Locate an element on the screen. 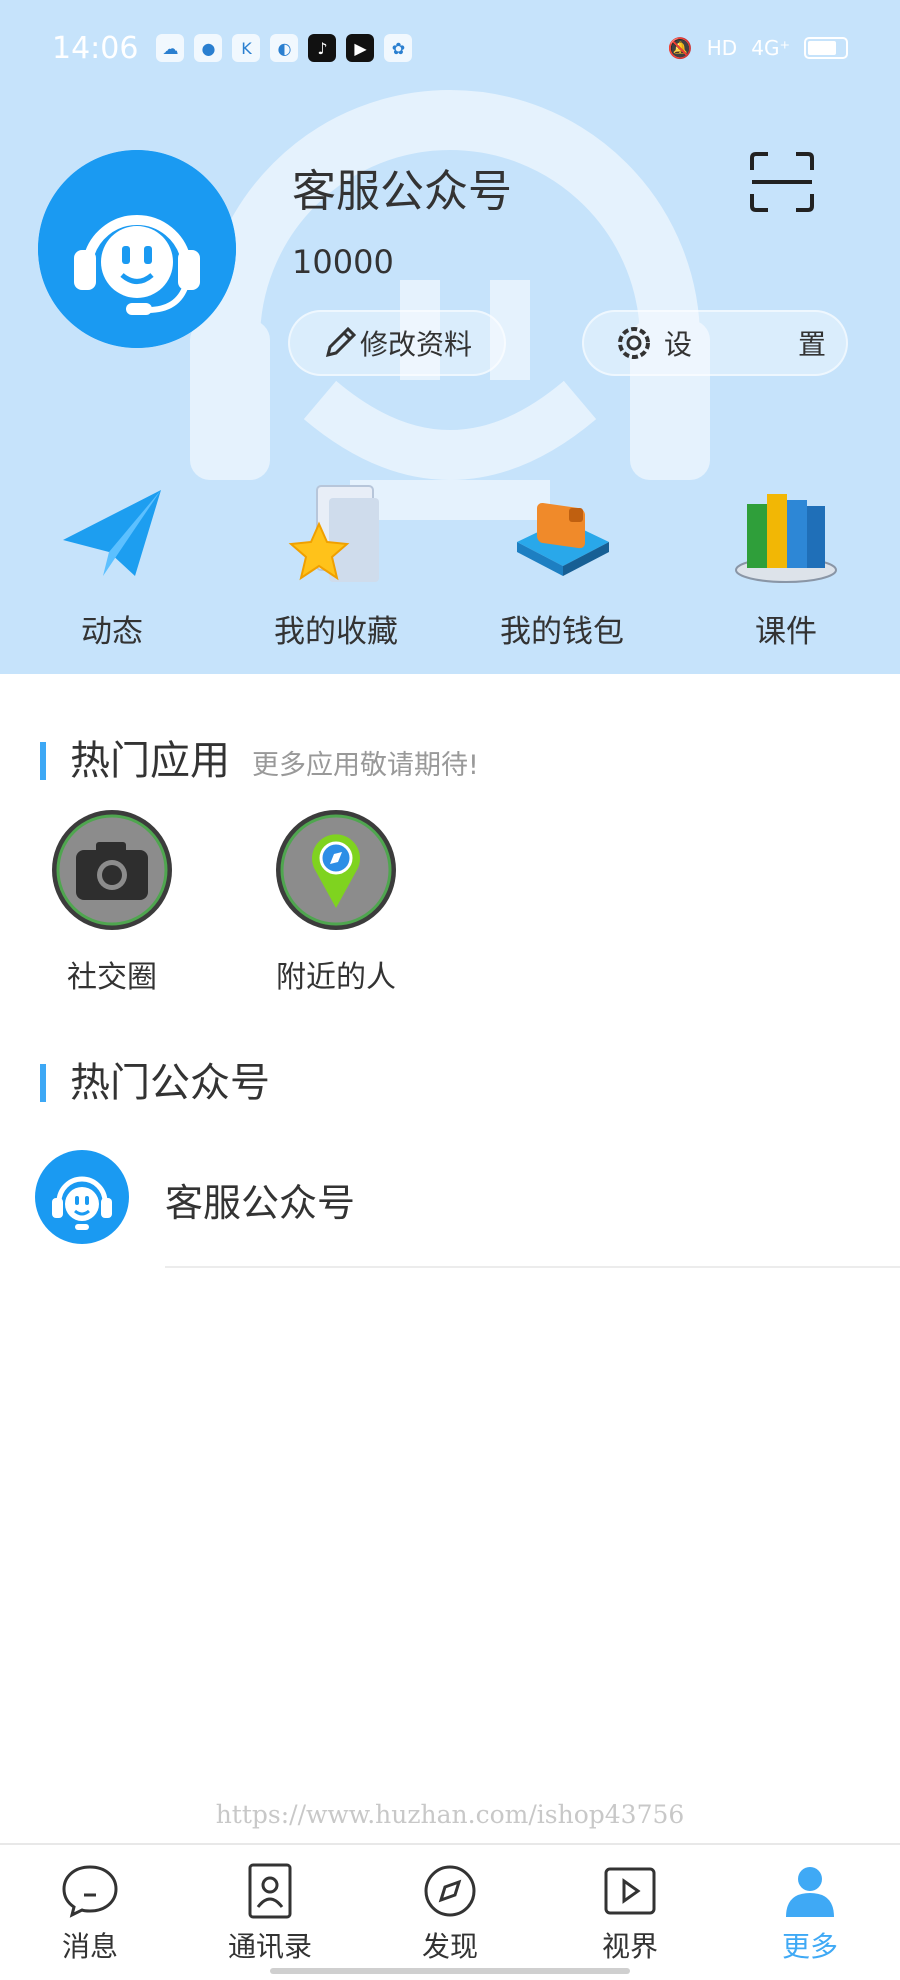 This screenshot has height=1980, width=900. books-icon is located at coordinates (786, 538).